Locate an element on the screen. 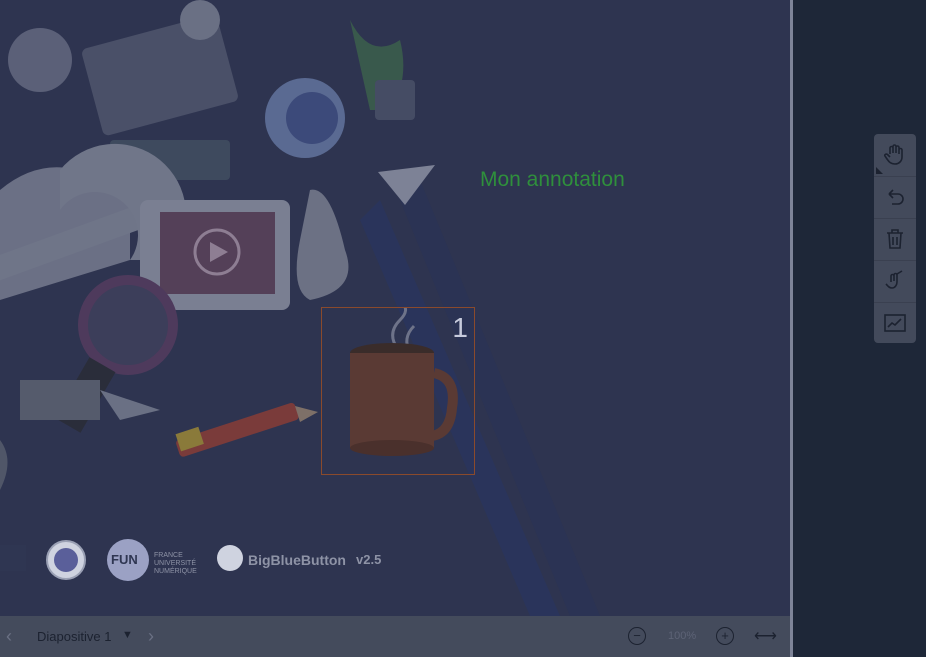 Image resolution: width=926 pixels, height=657 pixels. undo-tool is located at coordinates (895, 197).